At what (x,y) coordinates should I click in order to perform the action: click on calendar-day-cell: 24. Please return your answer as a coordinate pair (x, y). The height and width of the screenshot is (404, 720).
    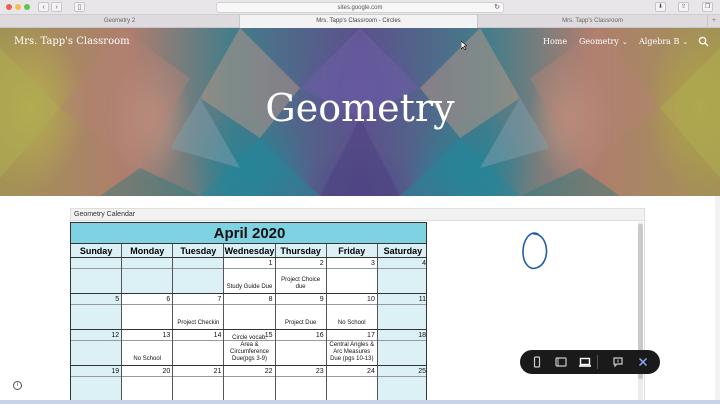
    Looking at the image, I should click on (352, 383).